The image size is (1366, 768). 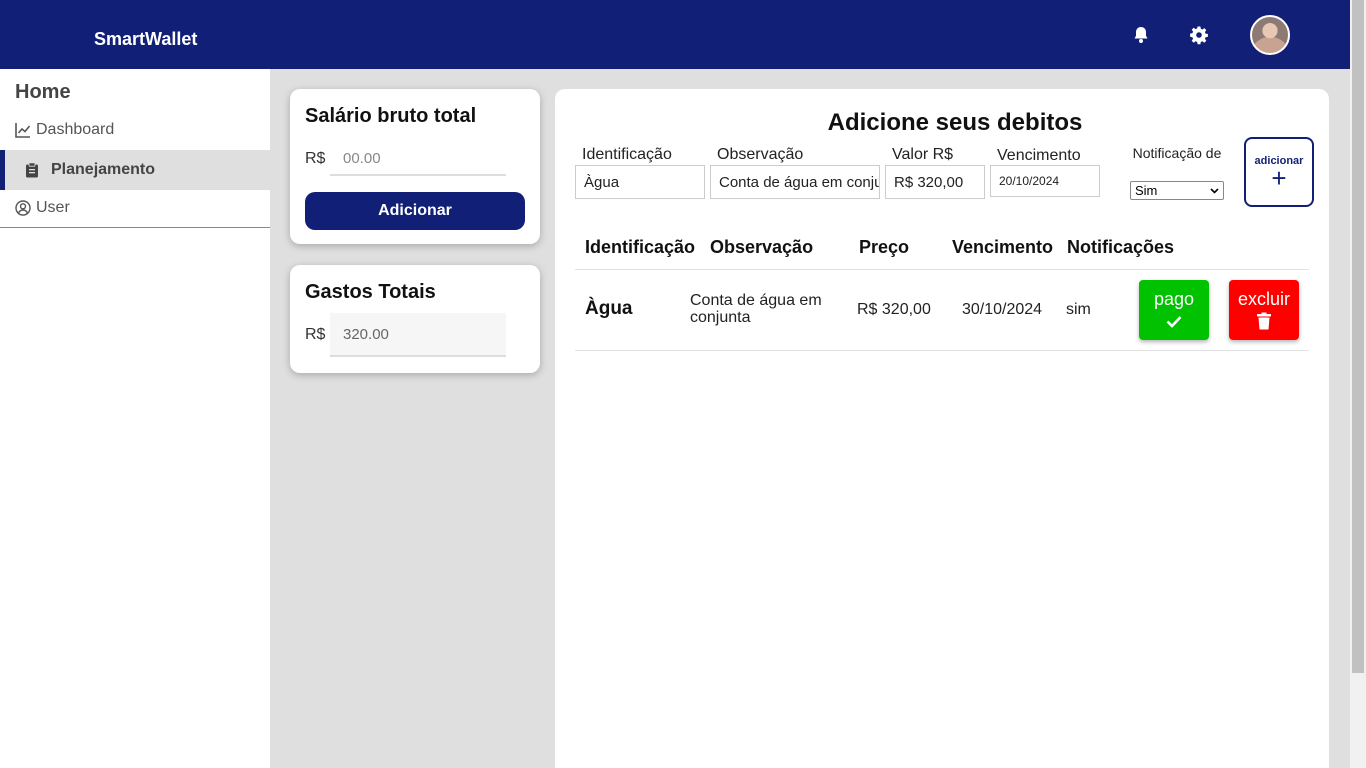 What do you see at coordinates (1174, 322) in the screenshot?
I see `check-icon` at bounding box center [1174, 322].